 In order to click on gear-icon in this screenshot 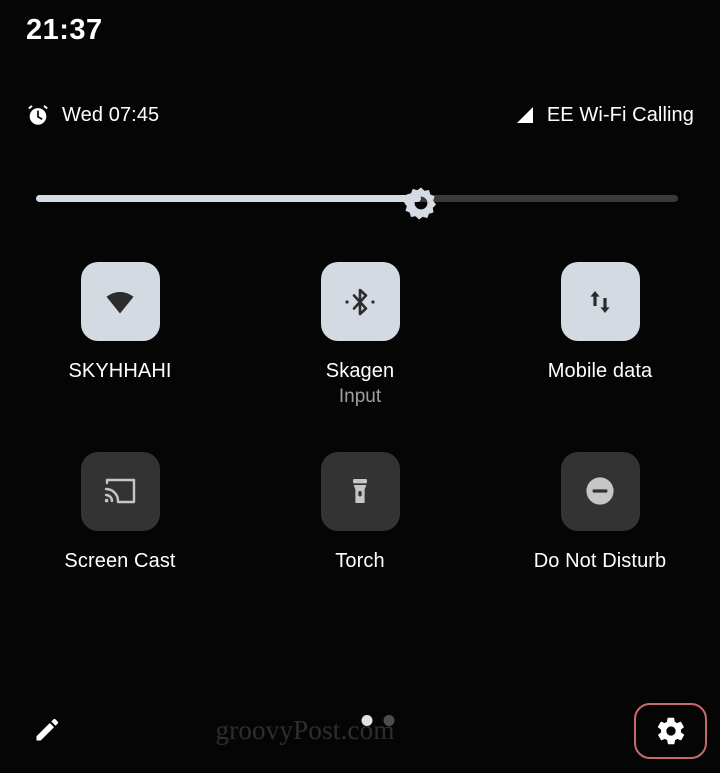, I will do `click(671, 731)`.